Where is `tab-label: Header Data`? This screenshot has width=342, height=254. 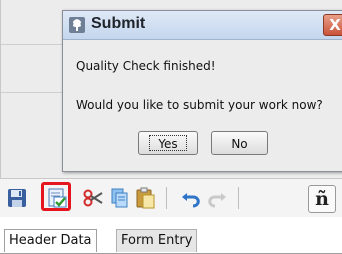
tab-label: Header Data is located at coordinates (50, 240).